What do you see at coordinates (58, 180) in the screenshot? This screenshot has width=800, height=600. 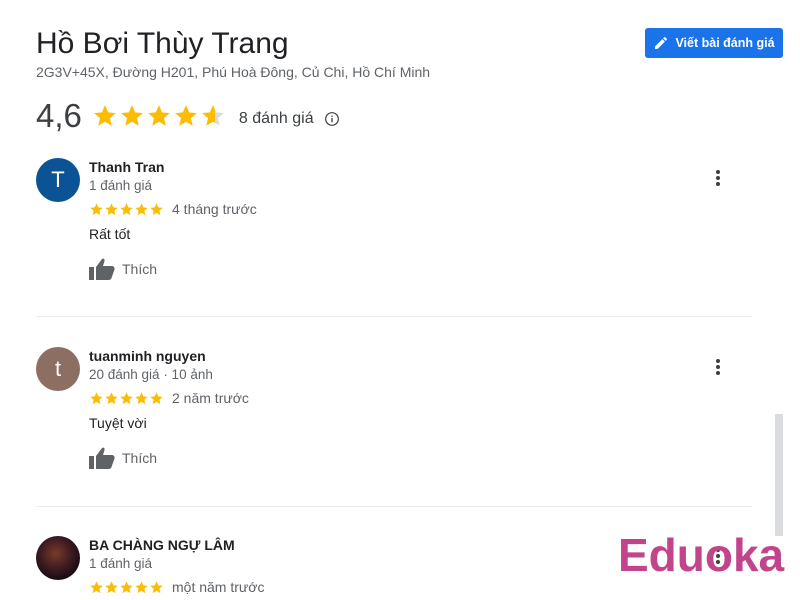 I see `avatar: T` at bounding box center [58, 180].